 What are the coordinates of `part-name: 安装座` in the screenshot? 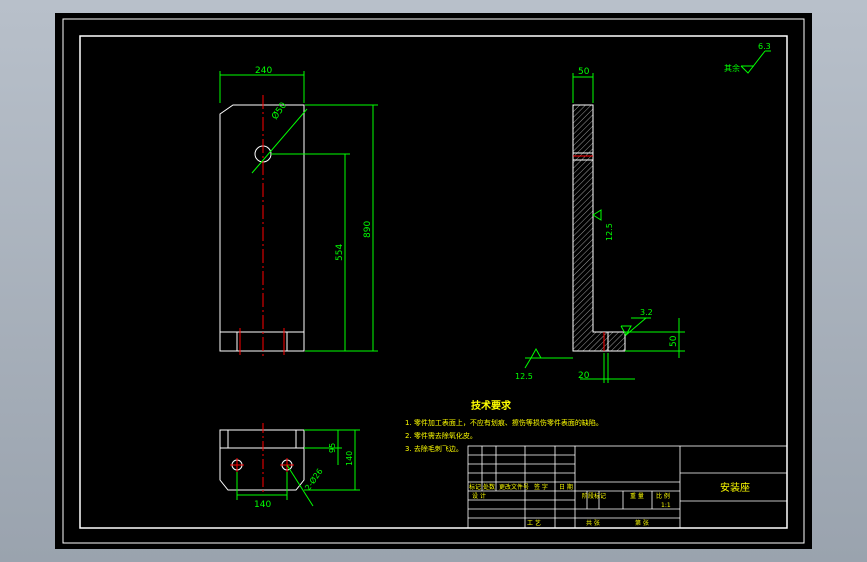 It's located at (735, 487).